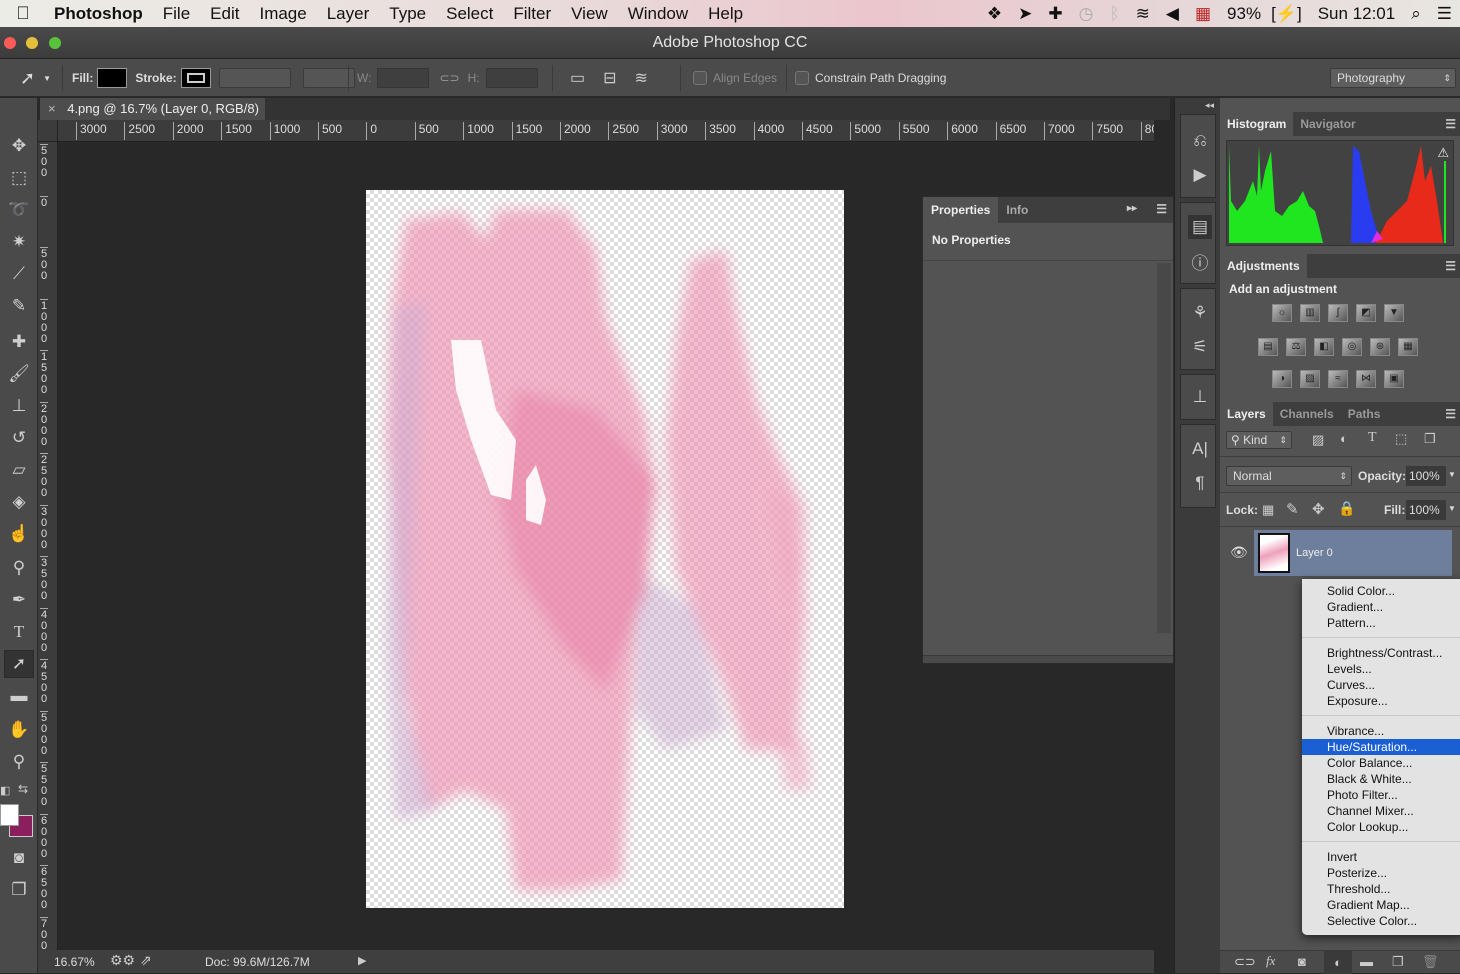 This screenshot has height=974, width=1460. What do you see at coordinates (1401, 439) in the screenshot?
I see `filter-shape-icon: ⬚` at bounding box center [1401, 439].